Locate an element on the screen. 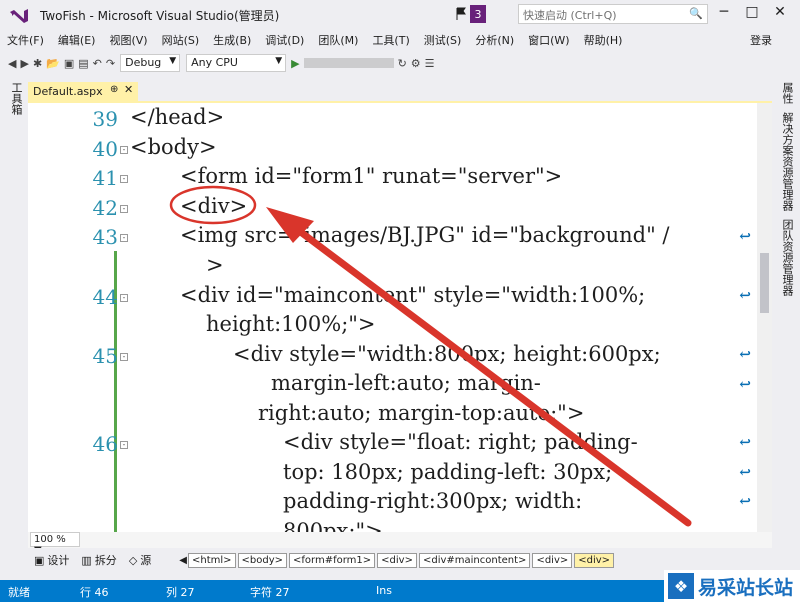  menu-team: 团队(M) is located at coordinates (338, 40).